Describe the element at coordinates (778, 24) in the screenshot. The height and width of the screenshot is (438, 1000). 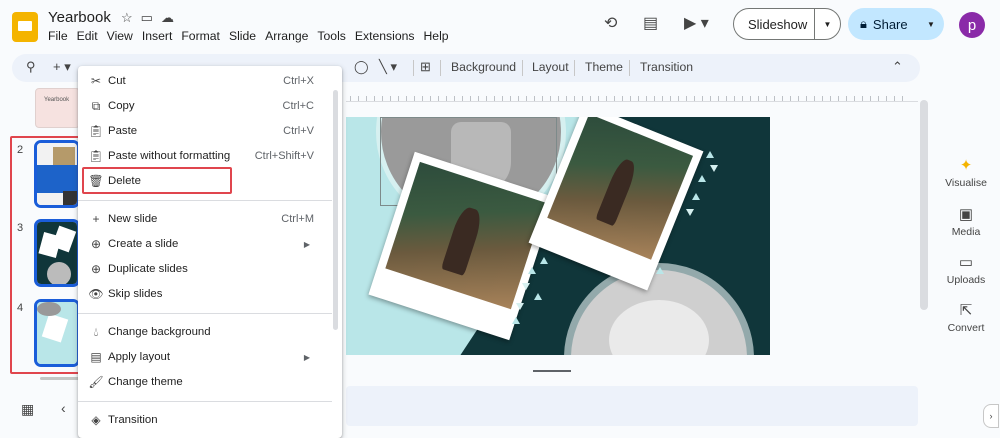
I see `slideshow-label: Slideshow` at that location.